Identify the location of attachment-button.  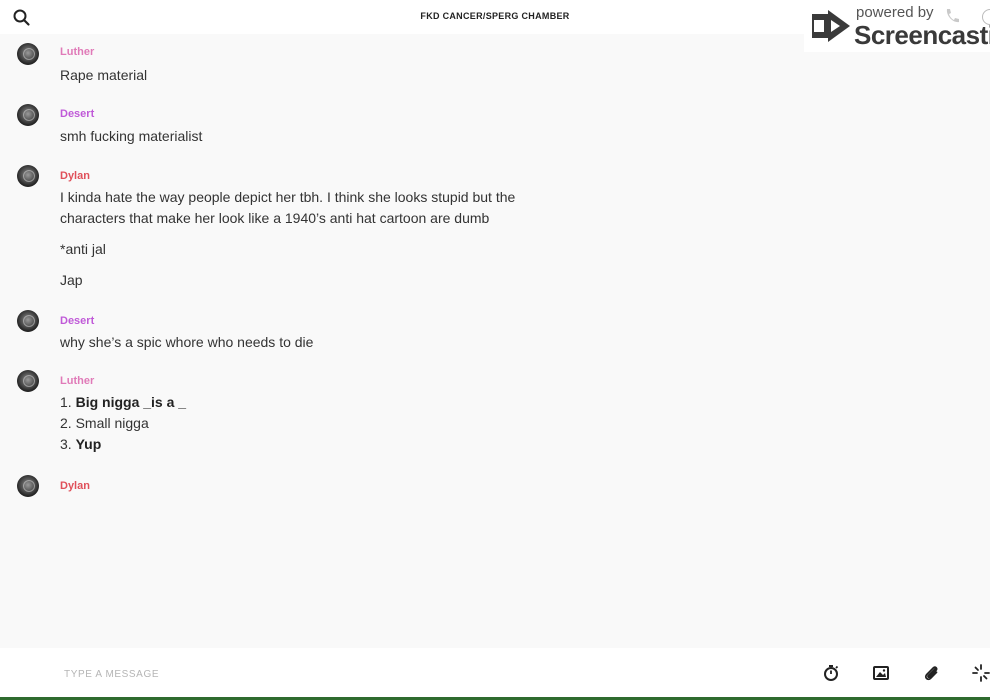
(931, 673).